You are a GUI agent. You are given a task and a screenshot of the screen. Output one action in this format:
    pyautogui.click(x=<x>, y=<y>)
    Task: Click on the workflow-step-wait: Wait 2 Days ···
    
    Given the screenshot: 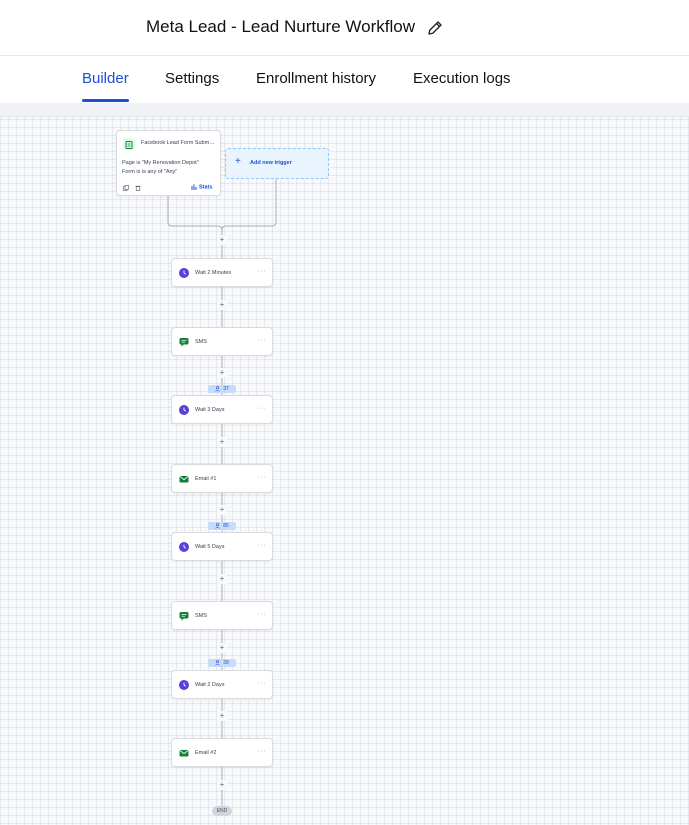 What is the action you would take?
    pyautogui.click(x=222, y=684)
    